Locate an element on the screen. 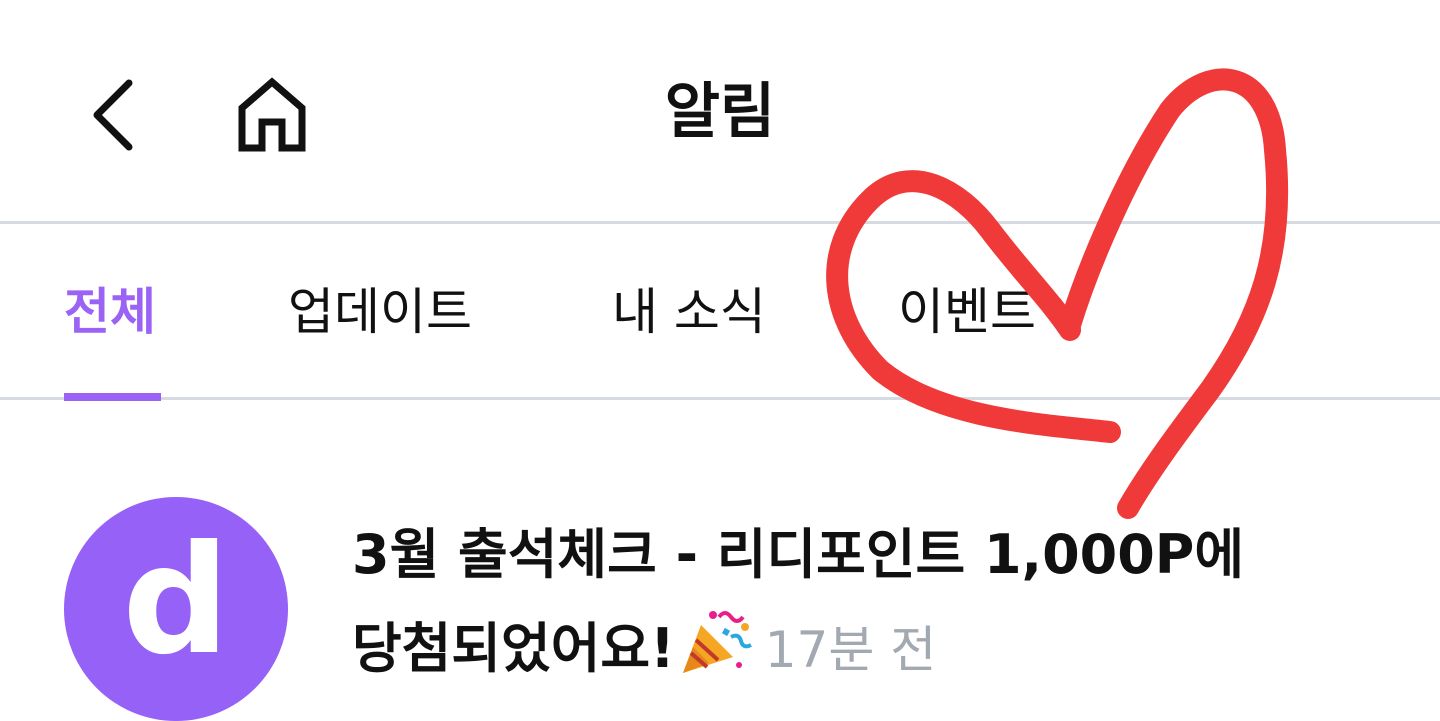 The width and height of the screenshot is (1440, 721). page-title: 알림 is located at coordinates (720, 112).